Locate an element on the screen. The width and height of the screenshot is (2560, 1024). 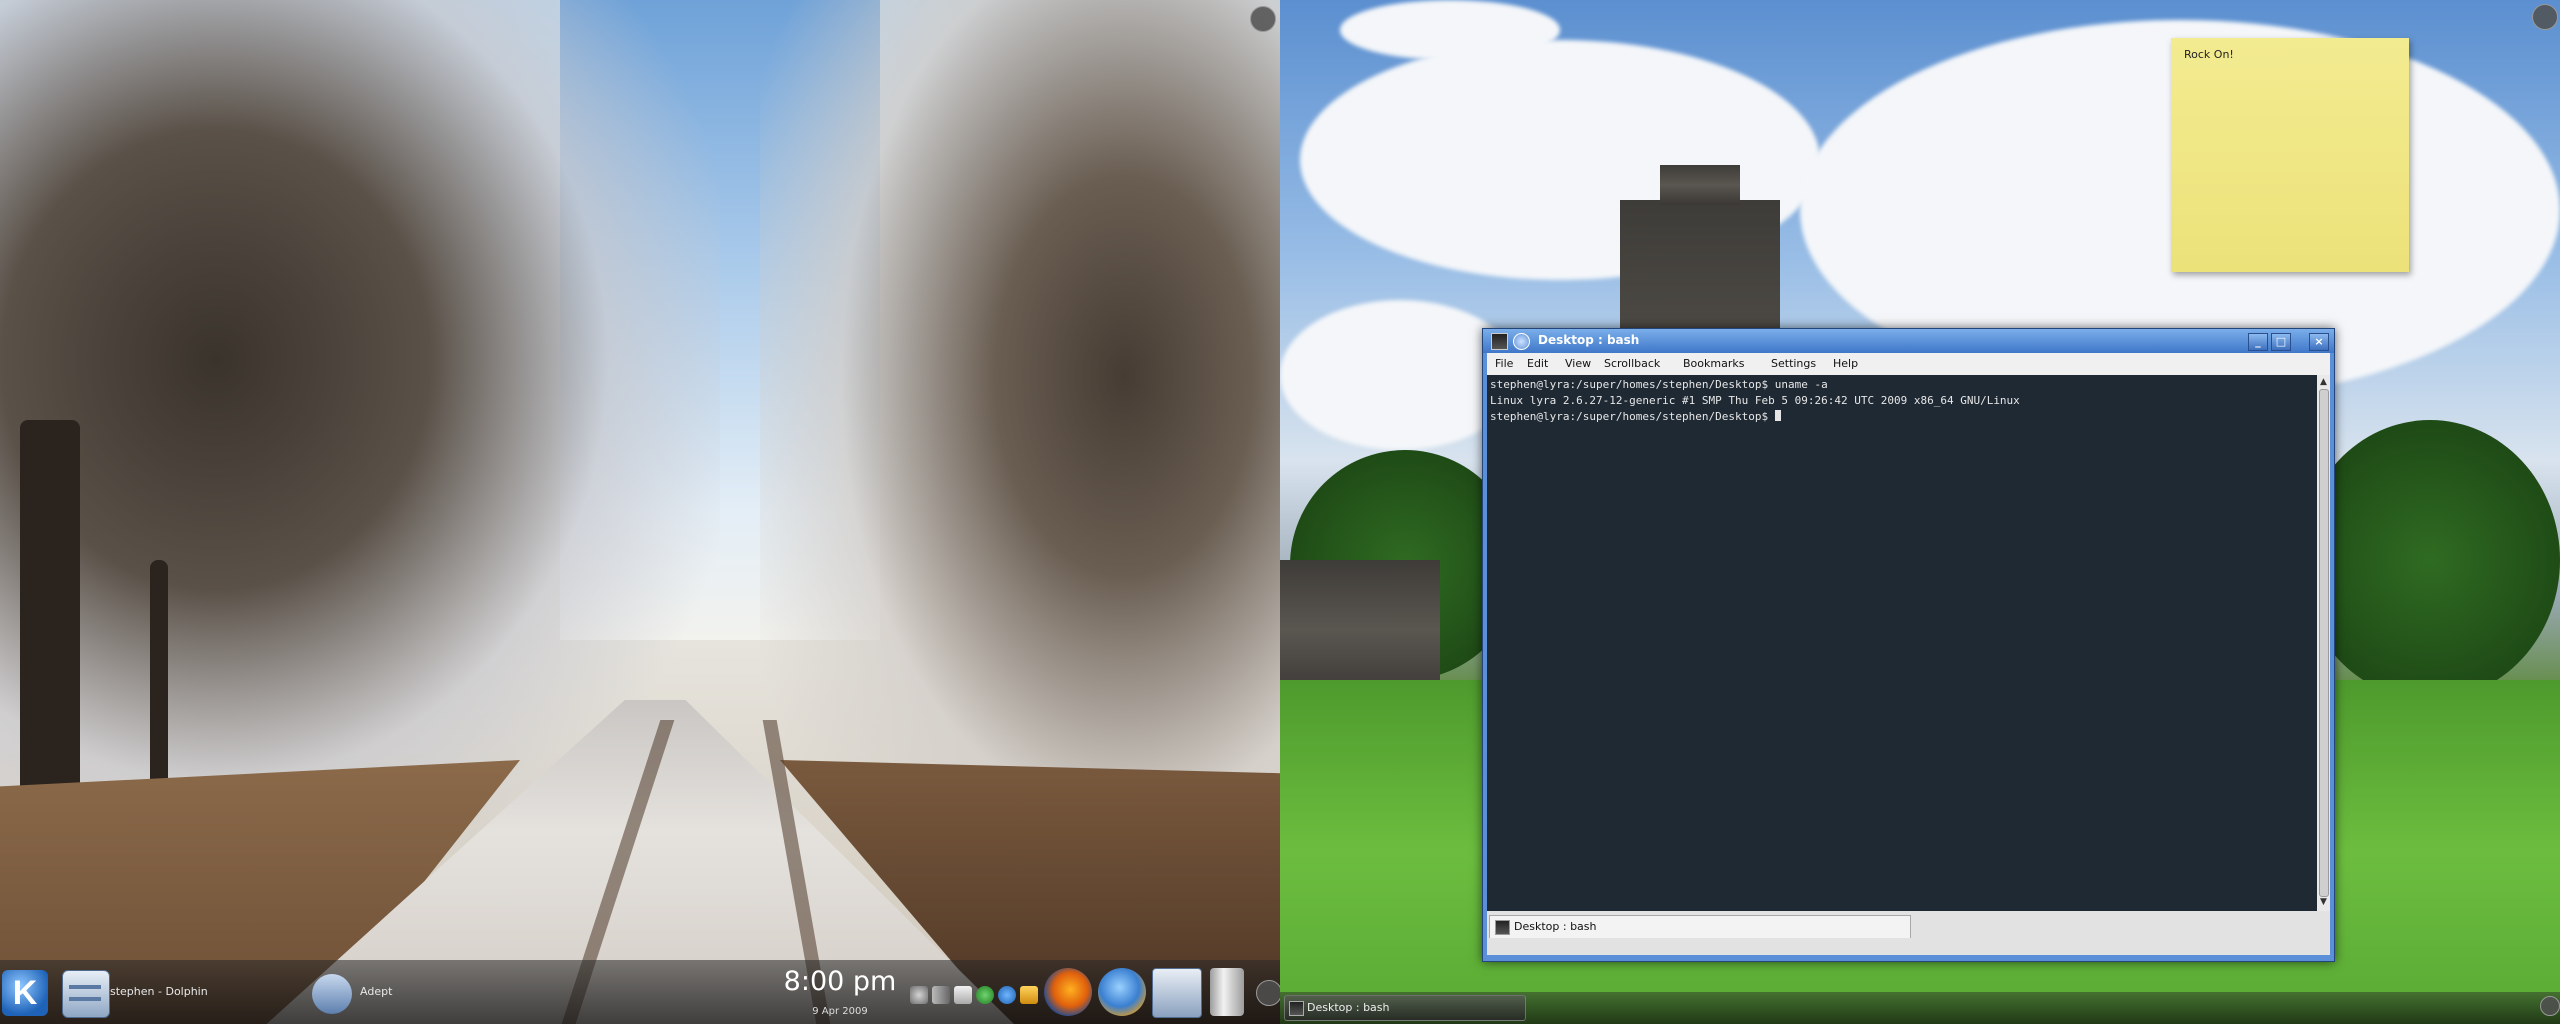
scroll-up-arrow: ▲ is located at coordinates (2323, 382).